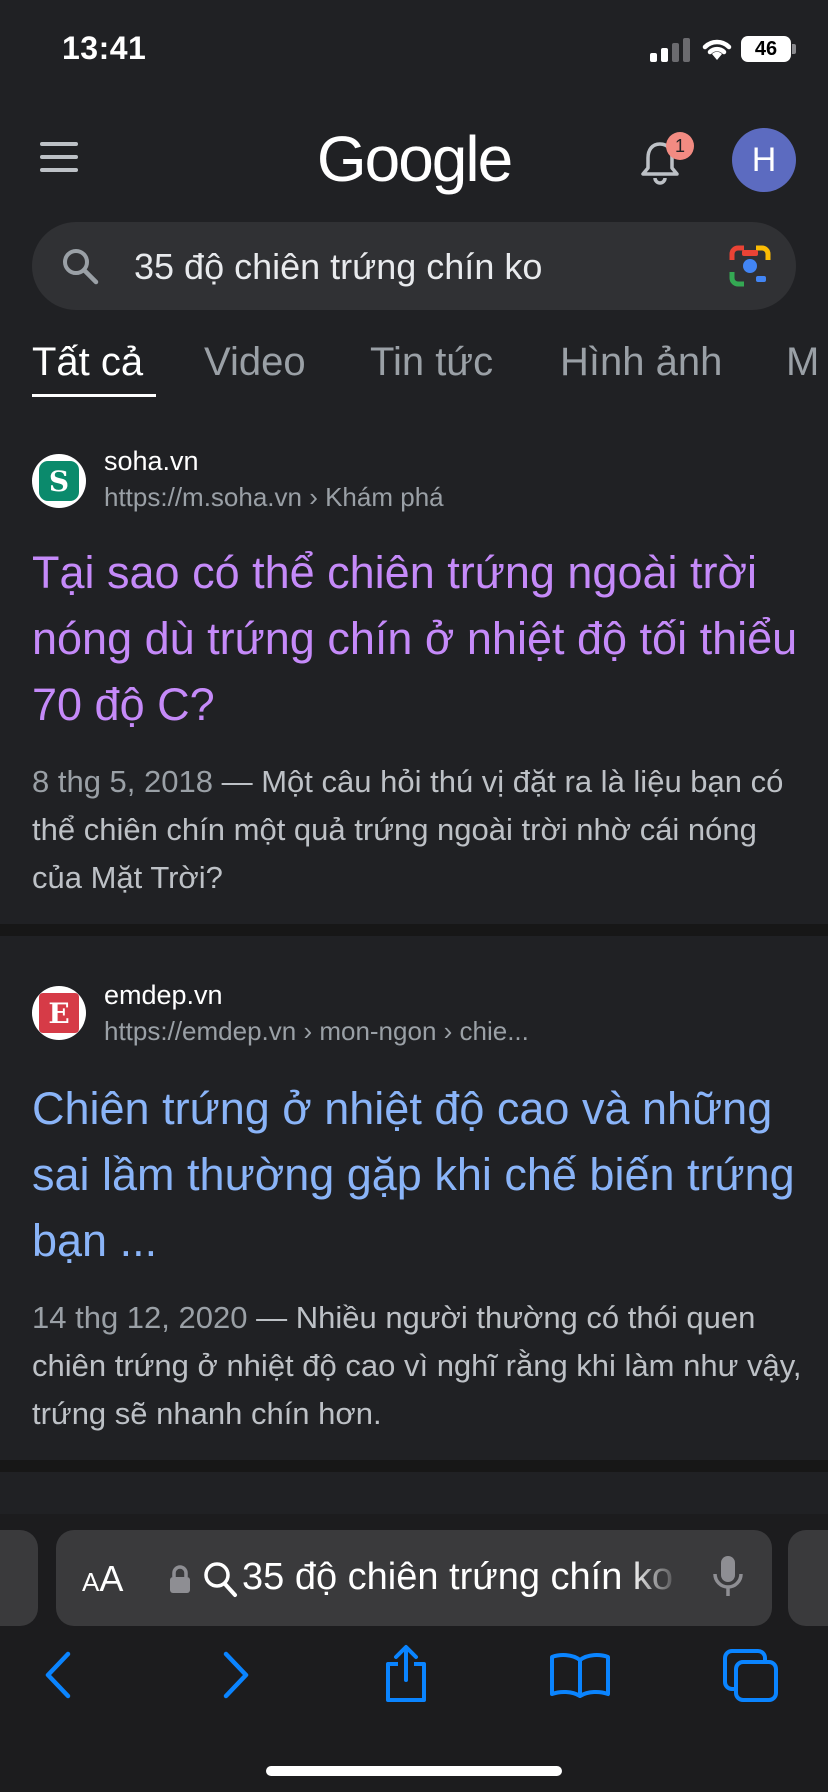  Describe the element at coordinates (764, 160) in the screenshot. I see `account-avatar: H` at that location.